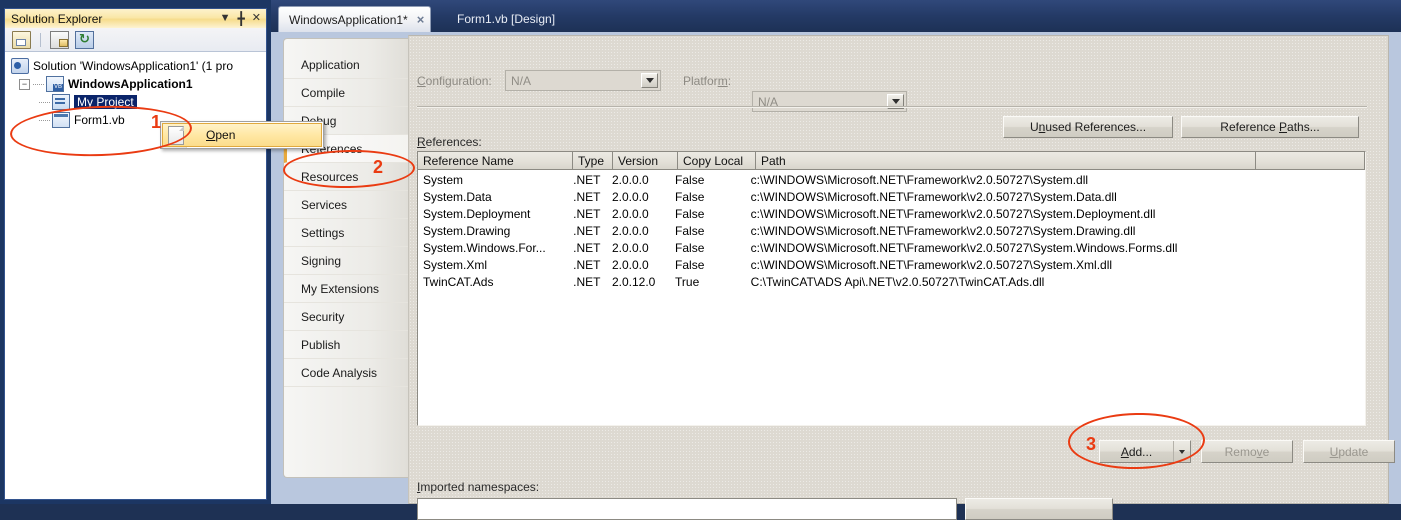 This screenshot has width=1401, height=520. What do you see at coordinates (346, 93) in the screenshot?
I see `sidebar-item-compile: Compile` at bounding box center [346, 93].